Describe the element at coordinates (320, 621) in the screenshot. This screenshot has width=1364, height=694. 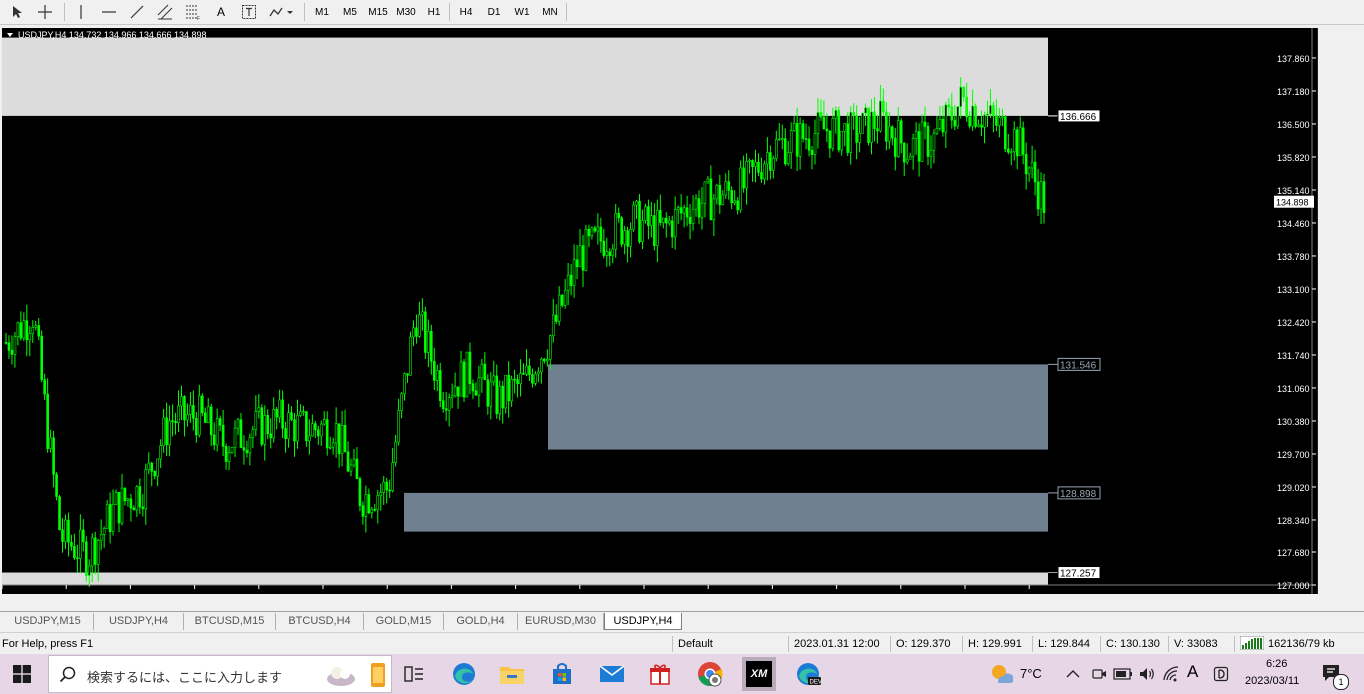
I see `chart-tab-btcusd-h4: BTCUSD,H4` at that location.